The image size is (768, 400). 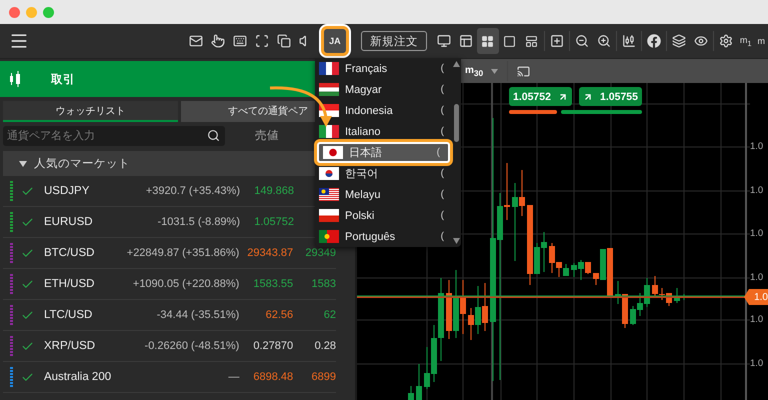 What do you see at coordinates (15, 79) in the screenshot?
I see `candlestick-icon` at bounding box center [15, 79].